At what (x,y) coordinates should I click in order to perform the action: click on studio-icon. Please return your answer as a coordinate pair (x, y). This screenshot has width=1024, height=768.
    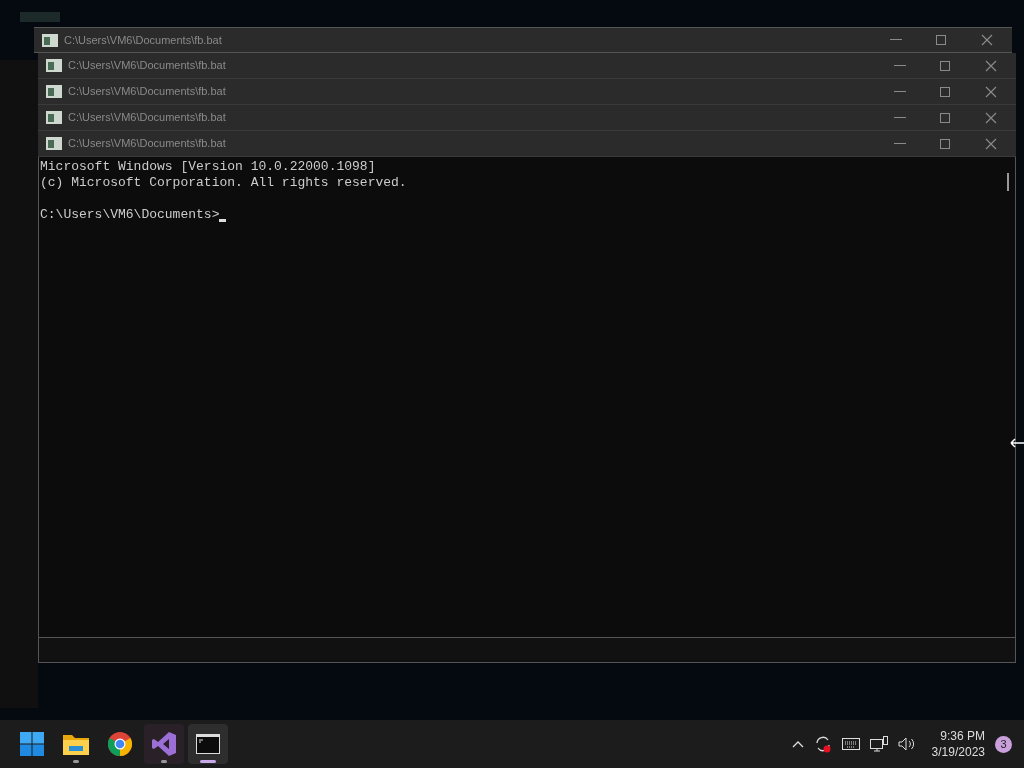
    Looking at the image, I should click on (164, 744).